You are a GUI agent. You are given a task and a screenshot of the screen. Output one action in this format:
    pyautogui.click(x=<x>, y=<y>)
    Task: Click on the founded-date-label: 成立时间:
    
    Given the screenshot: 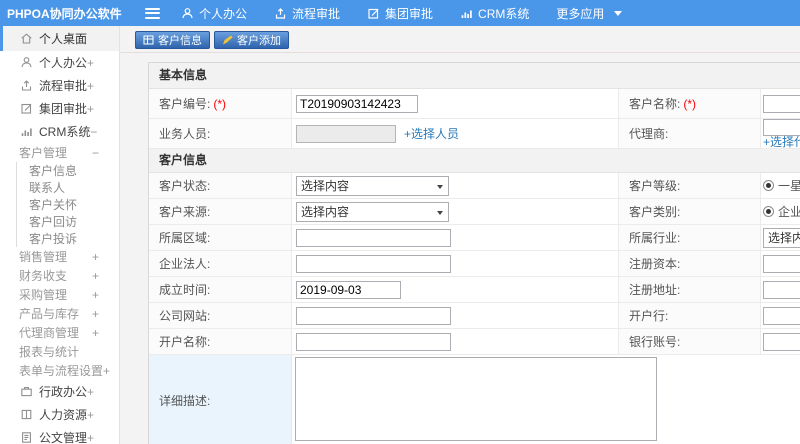 What is the action you would take?
    pyautogui.click(x=220, y=289)
    